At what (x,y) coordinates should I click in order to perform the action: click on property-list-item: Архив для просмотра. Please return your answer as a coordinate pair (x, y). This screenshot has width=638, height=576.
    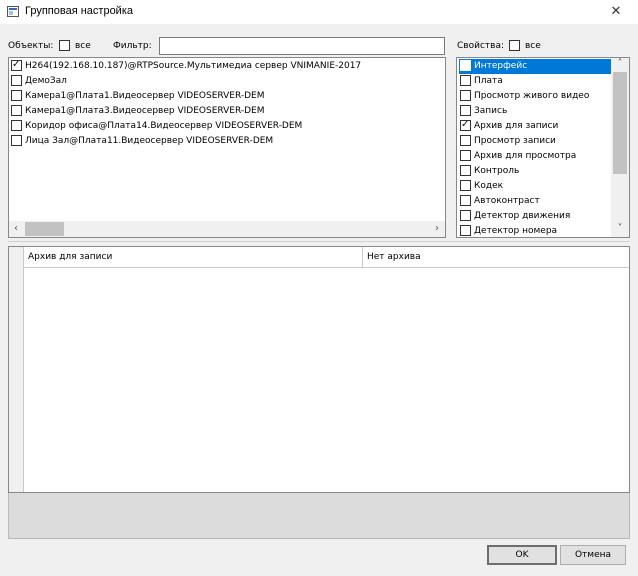
    Looking at the image, I should click on (535, 156).